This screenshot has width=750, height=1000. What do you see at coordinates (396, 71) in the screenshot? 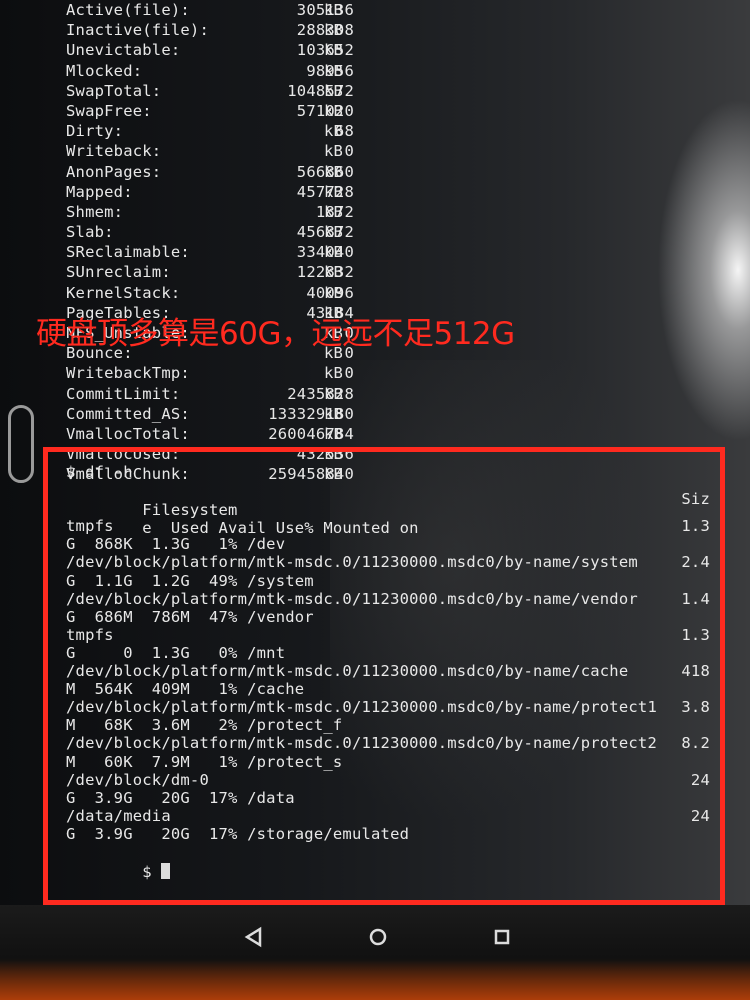
I see `meminfo-row: Mlocked: 98956 kB` at bounding box center [396, 71].